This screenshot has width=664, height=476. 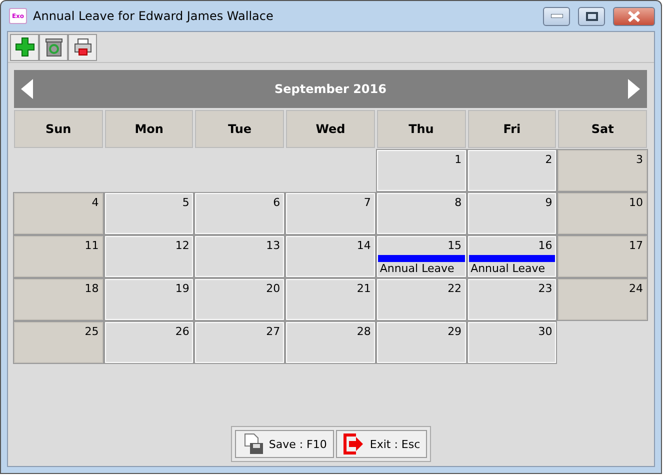 I want to click on maximize-button, so click(x=591, y=16).